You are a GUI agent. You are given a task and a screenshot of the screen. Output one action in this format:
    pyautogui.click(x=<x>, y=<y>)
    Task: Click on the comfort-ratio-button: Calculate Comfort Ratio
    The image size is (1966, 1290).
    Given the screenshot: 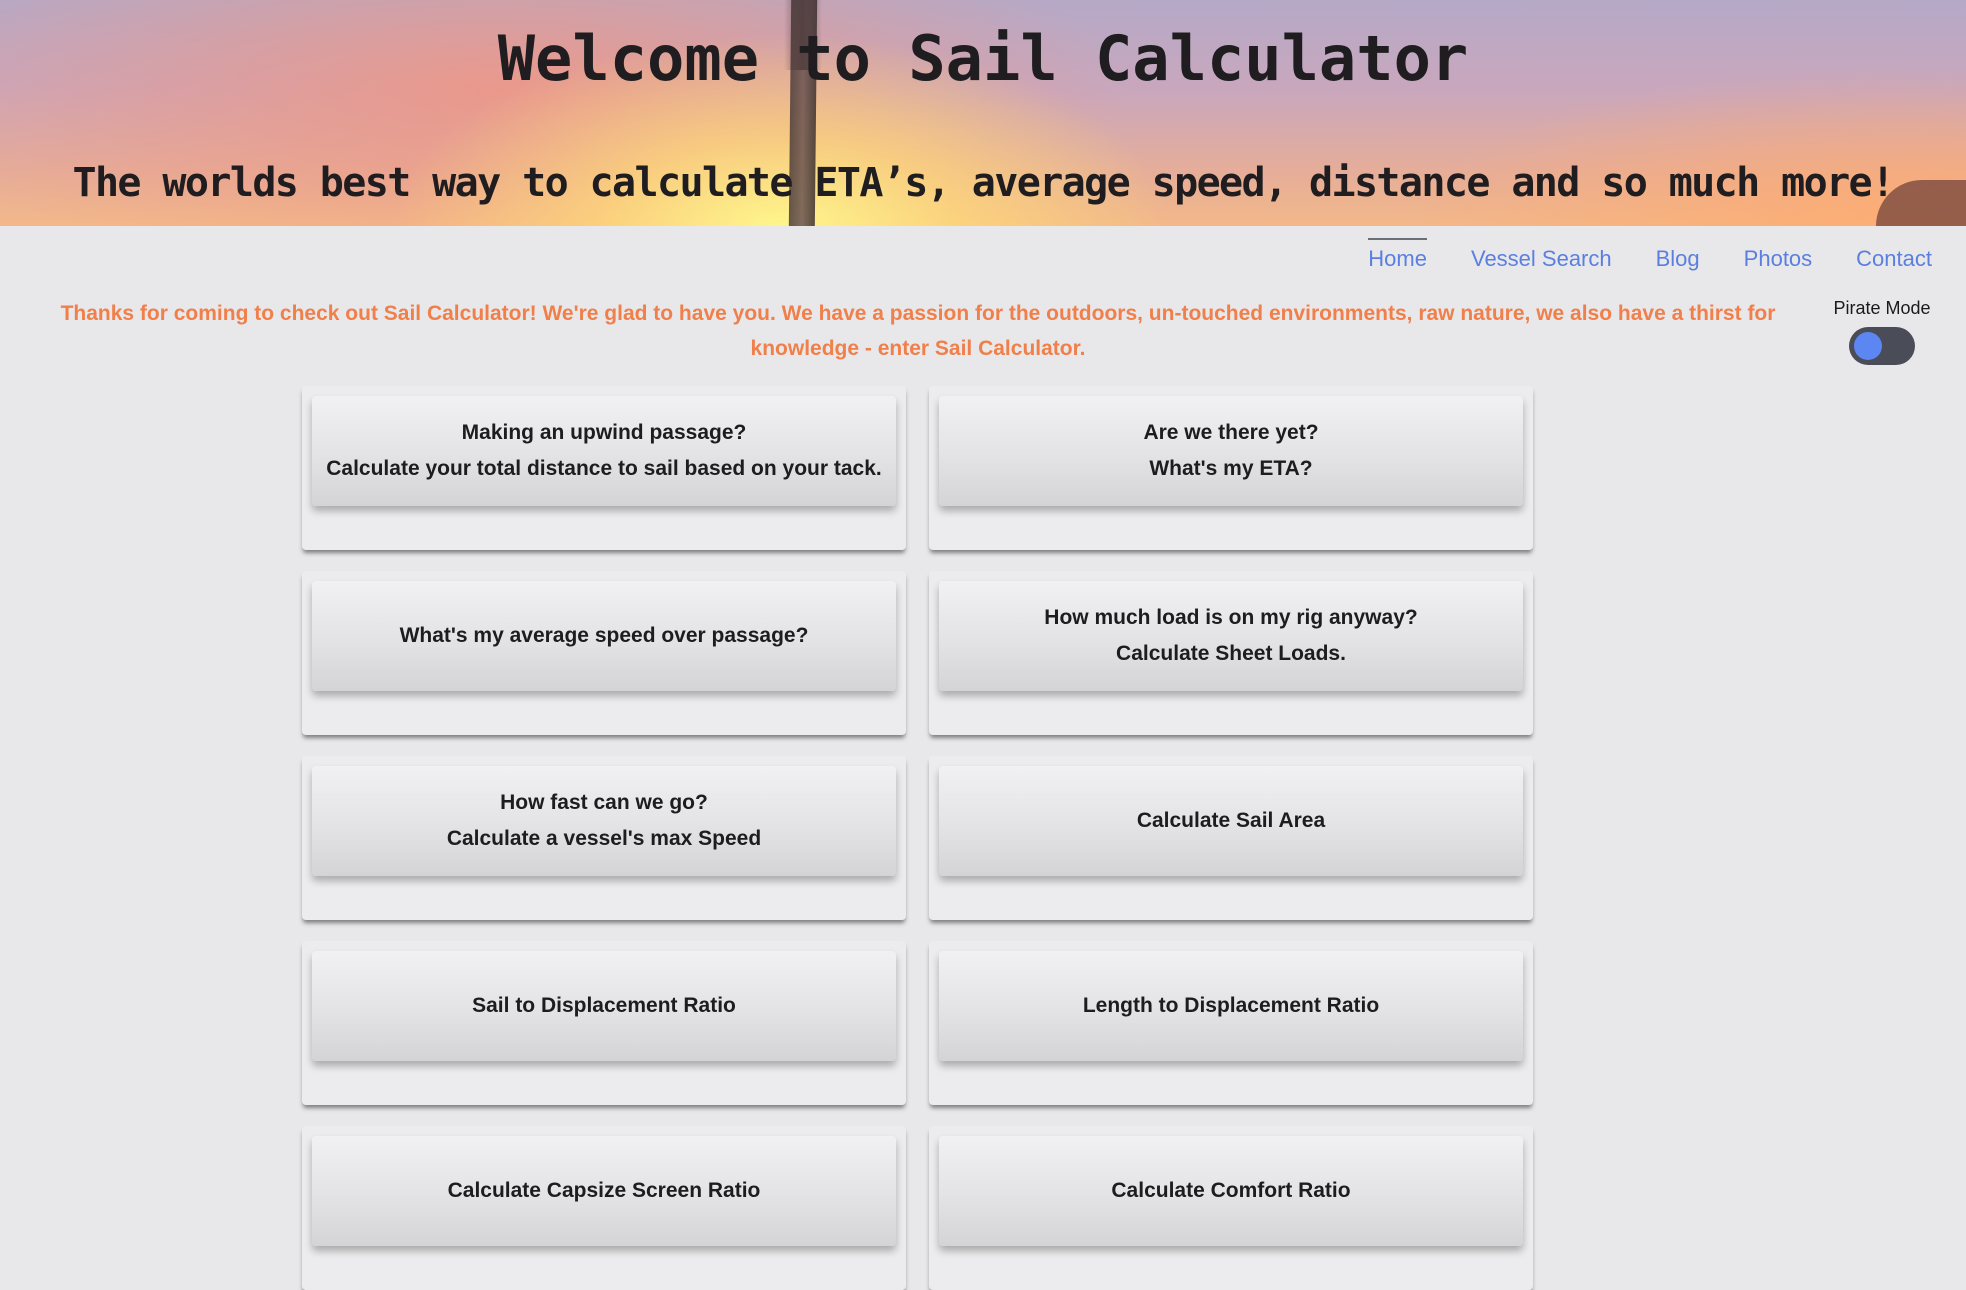 What is the action you would take?
    pyautogui.click(x=1231, y=1191)
    